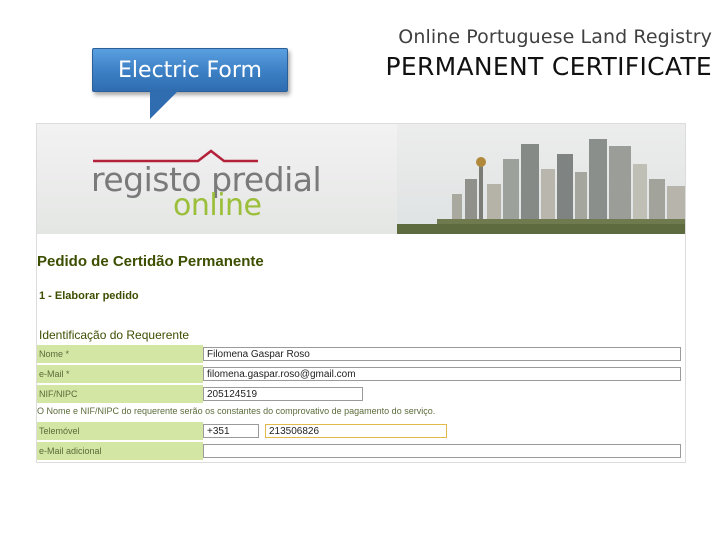 The width and height of the screenshot is (720, 540). What do you see at coordinates (442, 374) in the screenshot?
I see `email-input: filomena.gaspar.roso@gmail.com` at bounding box center [442, 374].